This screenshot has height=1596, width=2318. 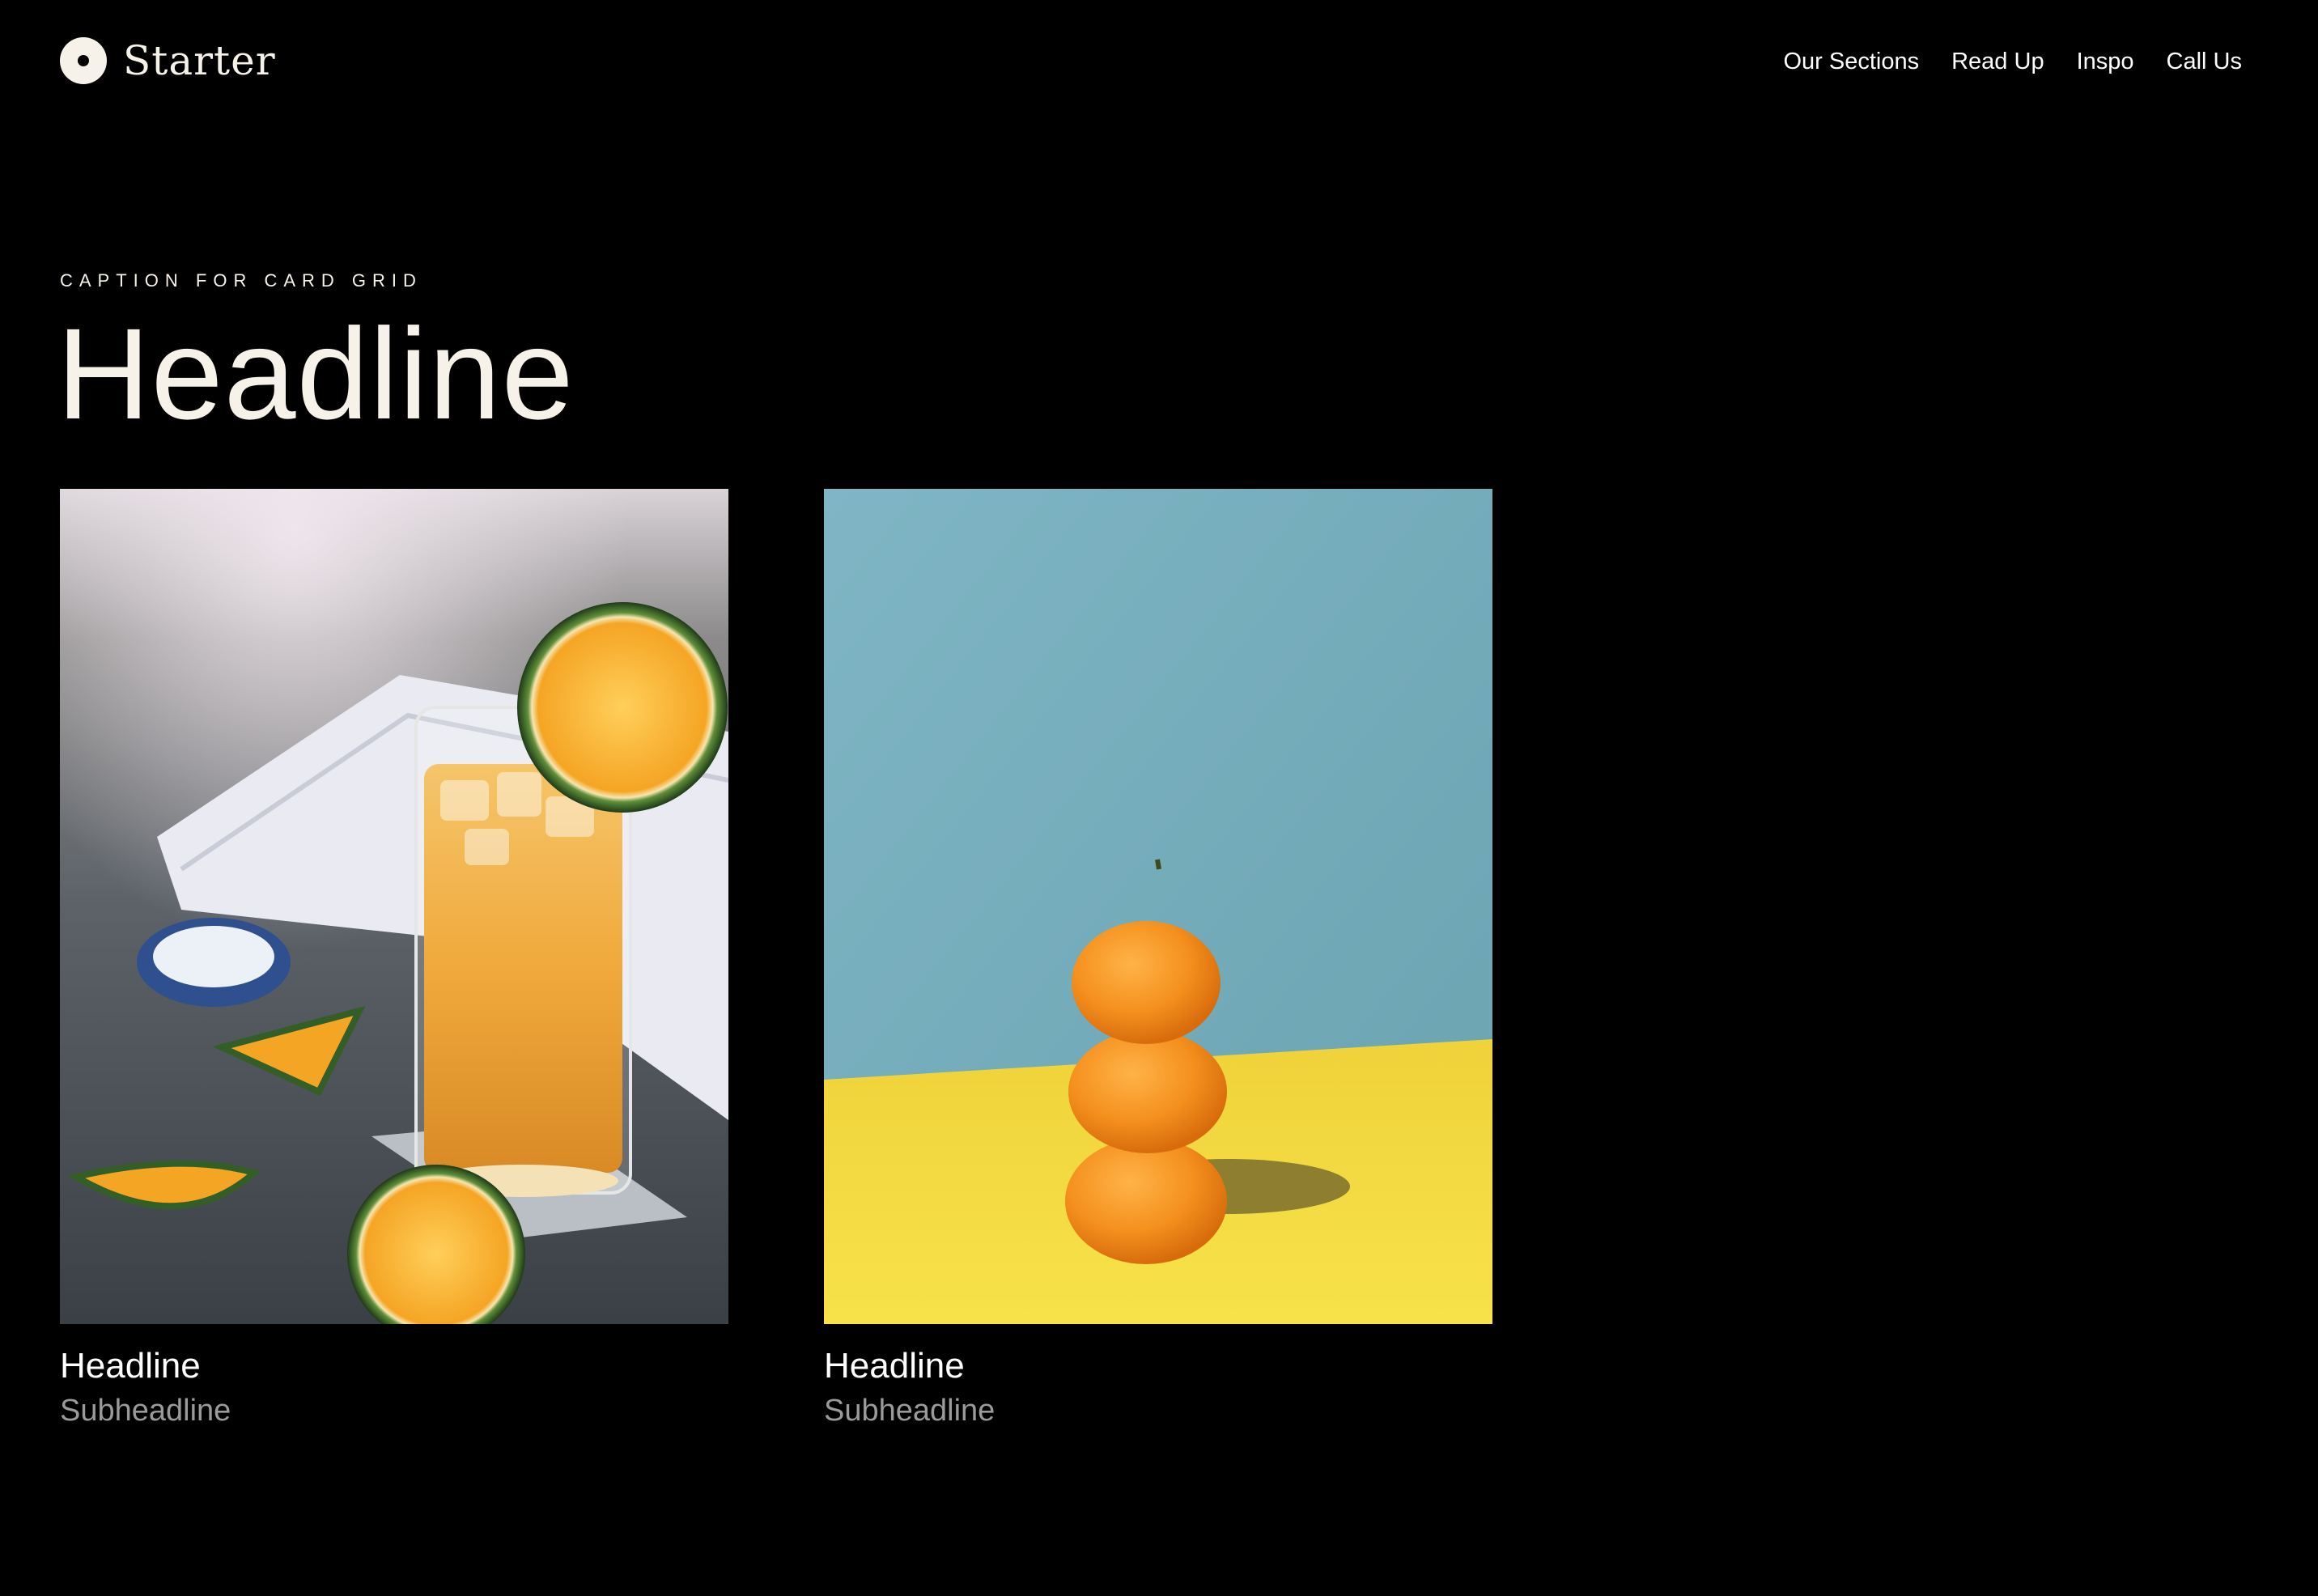 What do you see at coordinates (316, 374) in the screenshot?
I see `section-headline: Headline` at bounding box center [316, 374].